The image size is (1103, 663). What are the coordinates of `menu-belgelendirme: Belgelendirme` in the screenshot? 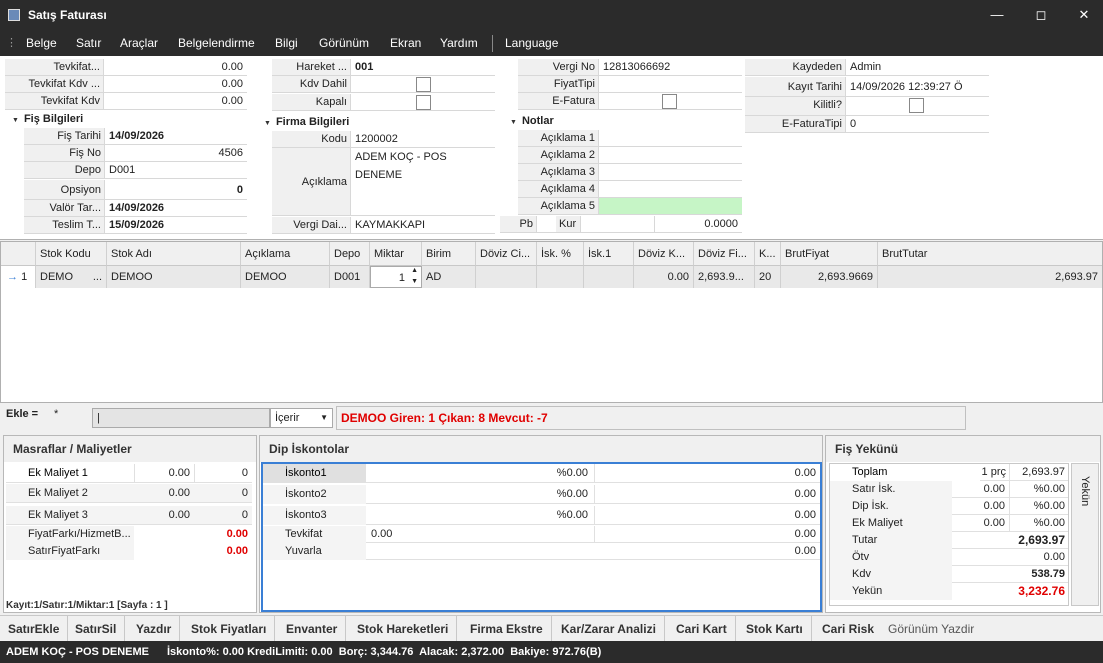 It's located at (216, 43).